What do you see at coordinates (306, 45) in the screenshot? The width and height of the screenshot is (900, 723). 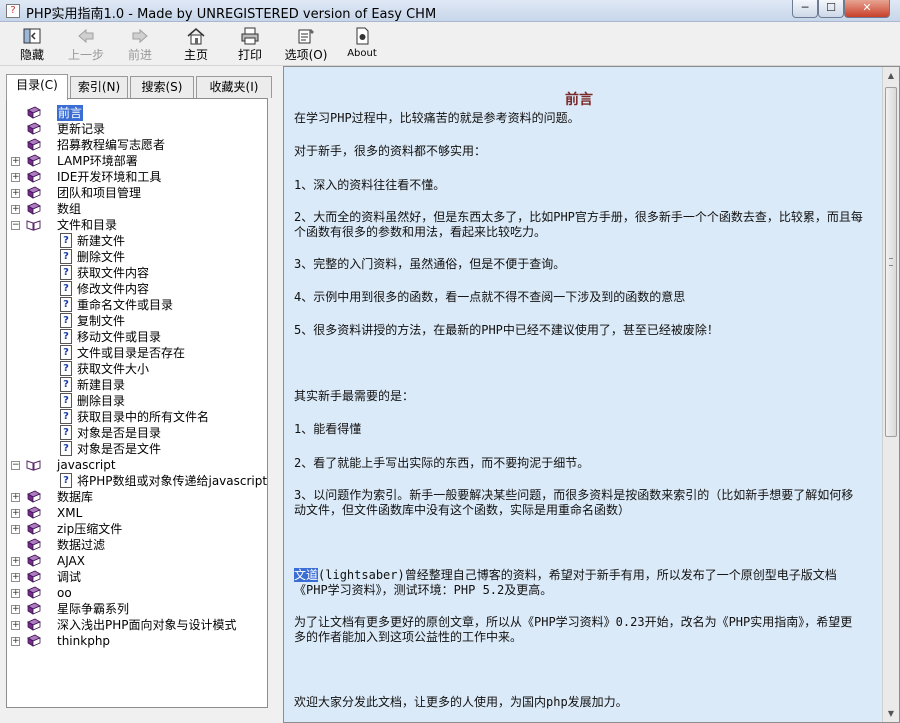 I see `options-button: 选项(O)` at bounding box center [306, 45].